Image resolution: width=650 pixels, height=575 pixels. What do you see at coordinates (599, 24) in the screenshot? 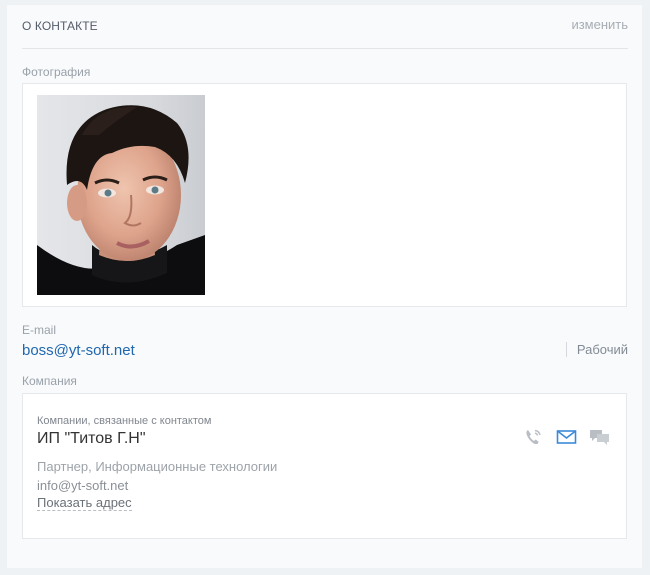
I see `edit-link: изменить` at bounding box center [599, 24].